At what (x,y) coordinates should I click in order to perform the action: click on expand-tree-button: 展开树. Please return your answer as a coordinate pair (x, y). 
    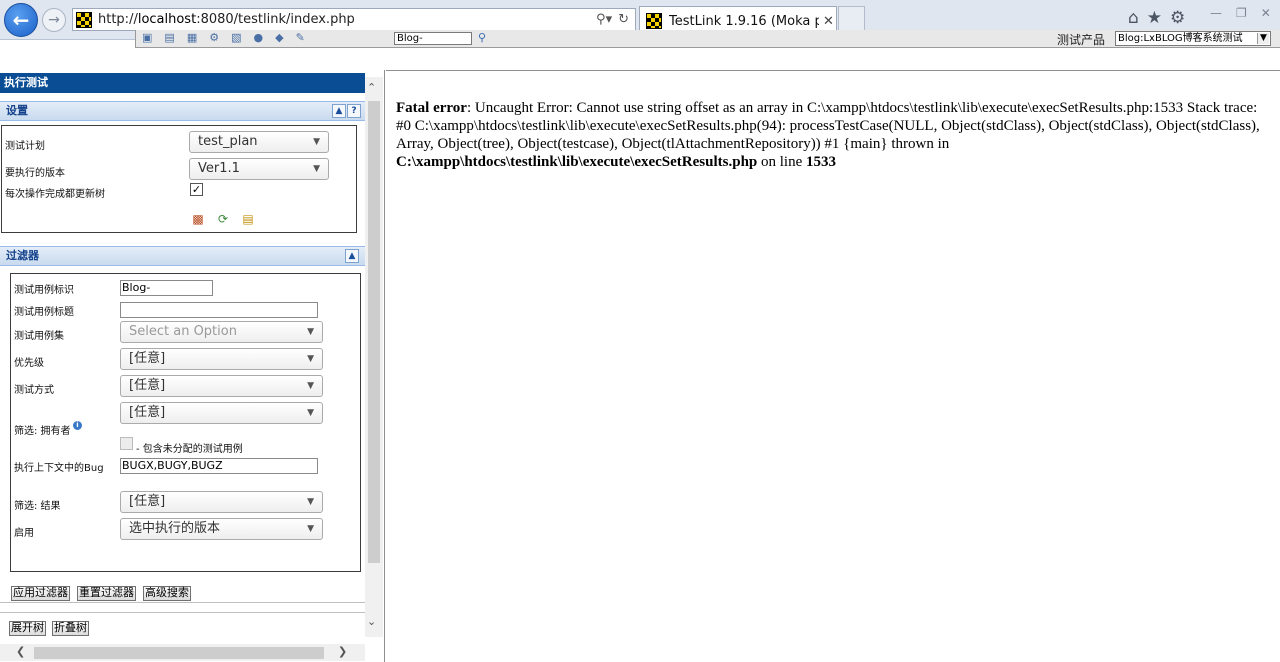
    Looking at the image, I should click on (27, 628).